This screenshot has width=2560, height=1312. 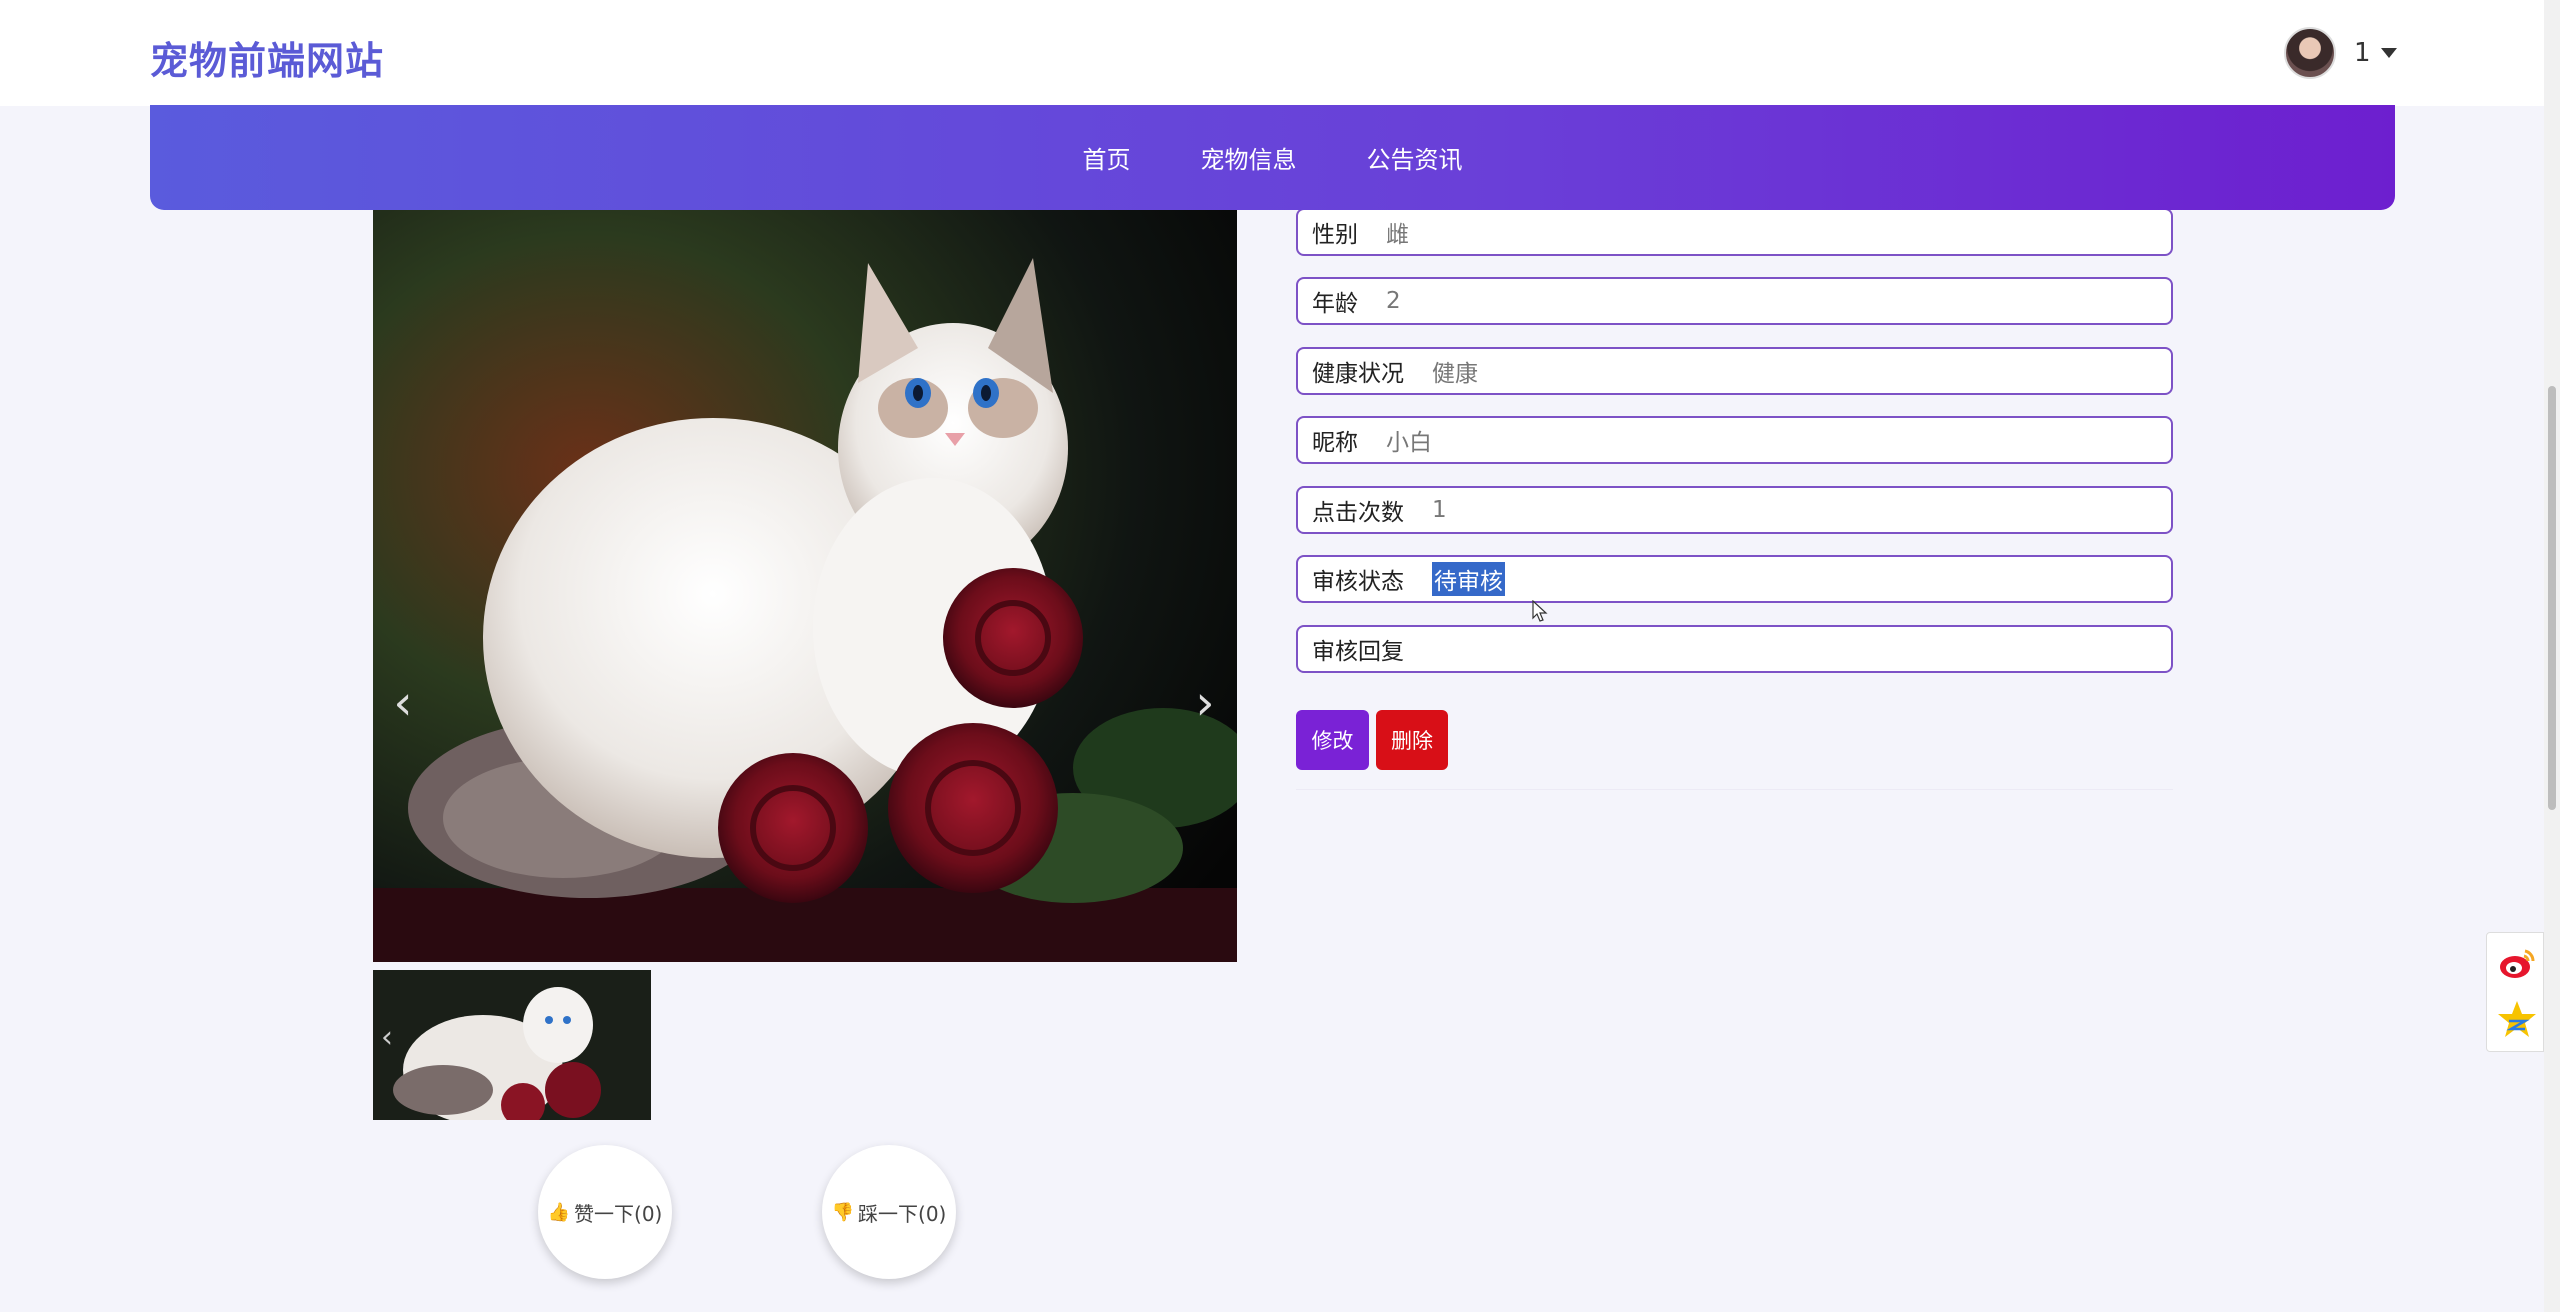 What do you see at coordinates (2515, 992) in the screenshot?
I see `share-panel` at bounding box center [2515, 992].